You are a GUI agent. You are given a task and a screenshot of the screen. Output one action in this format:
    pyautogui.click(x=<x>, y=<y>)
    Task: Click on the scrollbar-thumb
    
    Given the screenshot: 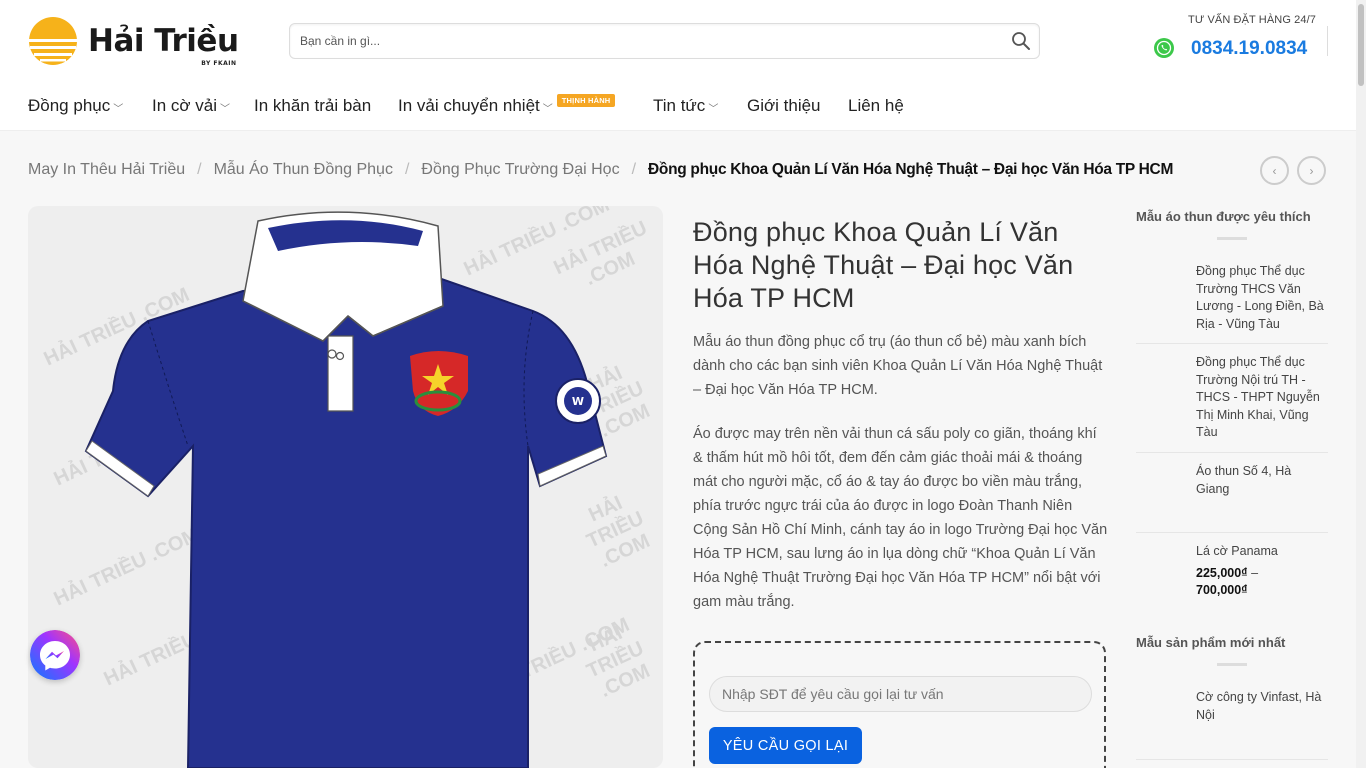 What is the action you would take?
    pyautogui.click(x=1361, y=45)
    